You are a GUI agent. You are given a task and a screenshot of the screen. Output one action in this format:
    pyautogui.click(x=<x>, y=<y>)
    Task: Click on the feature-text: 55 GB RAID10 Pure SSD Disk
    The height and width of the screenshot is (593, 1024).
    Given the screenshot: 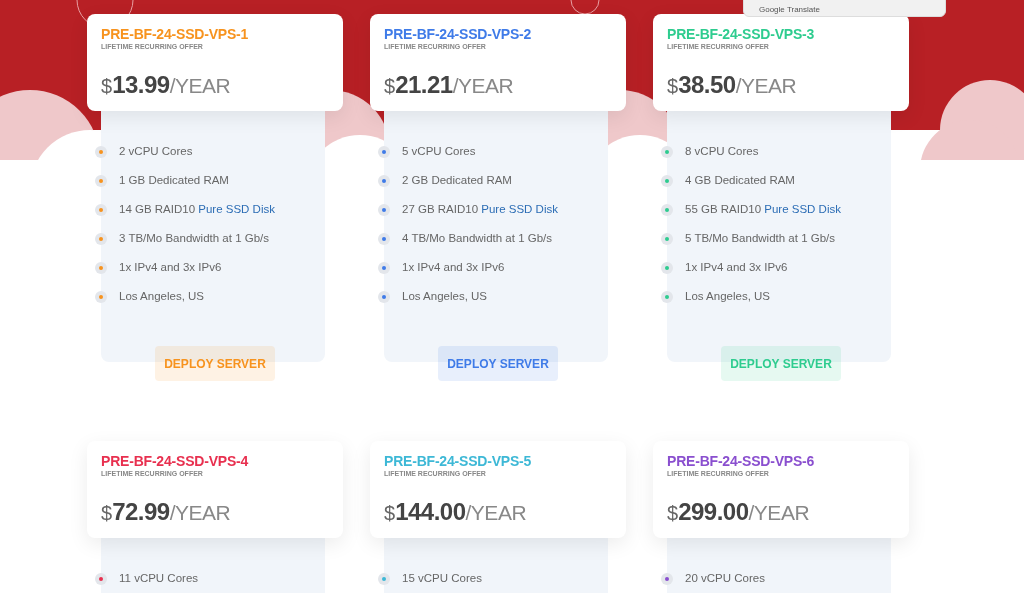 What is the action you would take?
    pyautogui.click(x=763, y=209)
    